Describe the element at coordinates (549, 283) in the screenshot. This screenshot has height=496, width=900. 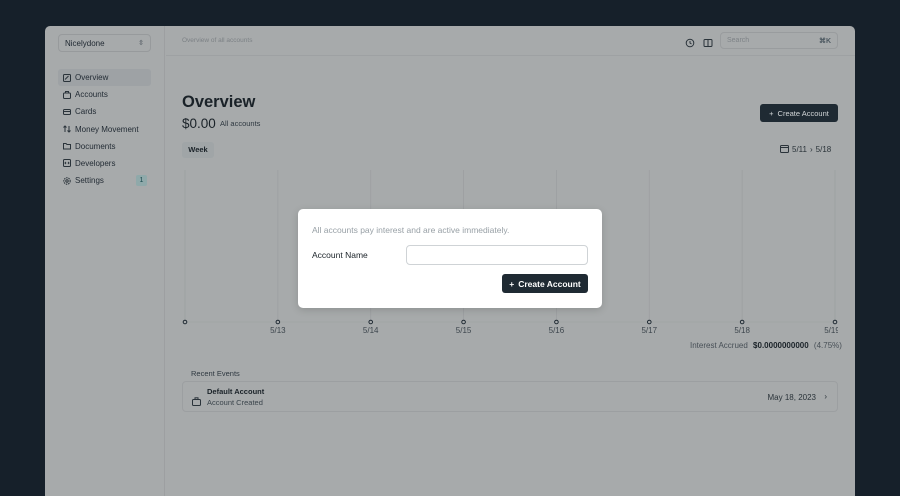
I see `modal-create-account-label: Create Account` at that location.